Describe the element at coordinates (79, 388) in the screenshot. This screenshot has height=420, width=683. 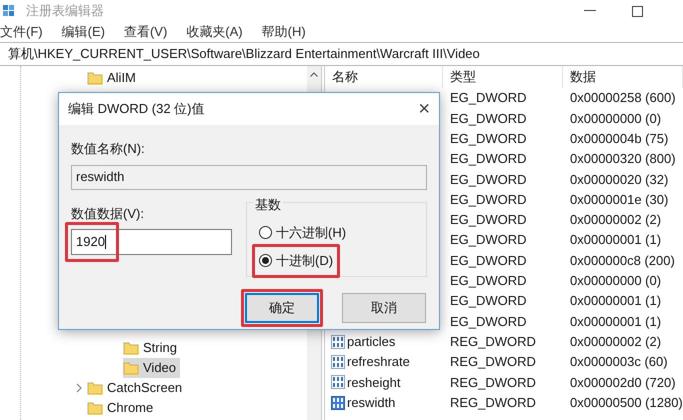
I see `chevron-icon` at that location.